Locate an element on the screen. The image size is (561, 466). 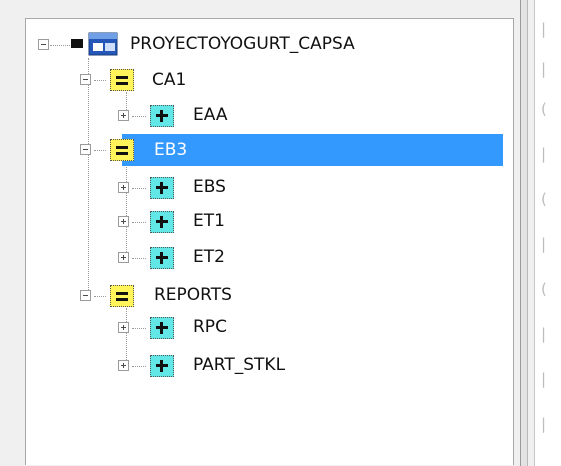
tree-node-label: RPC is located at coordinates (210, 327).